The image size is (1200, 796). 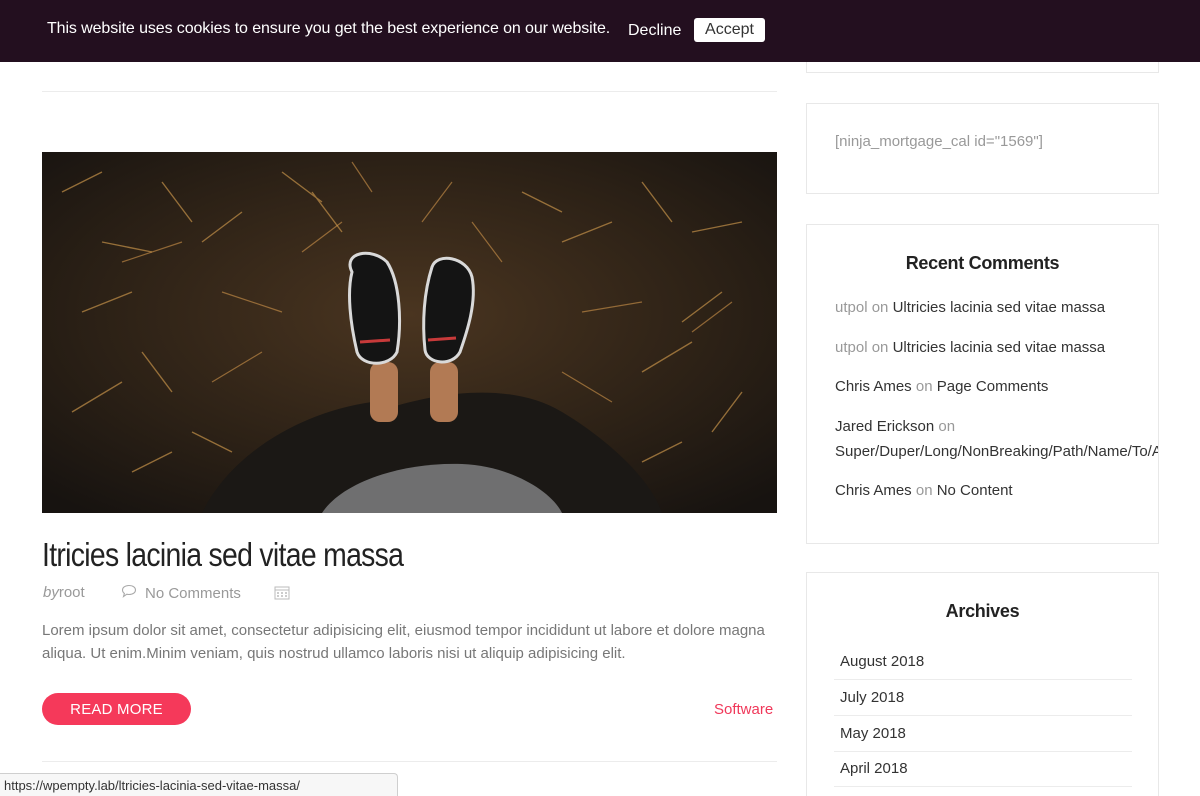 I want to click on comment-author: Jared Erickson, so click(x=884, y=426).